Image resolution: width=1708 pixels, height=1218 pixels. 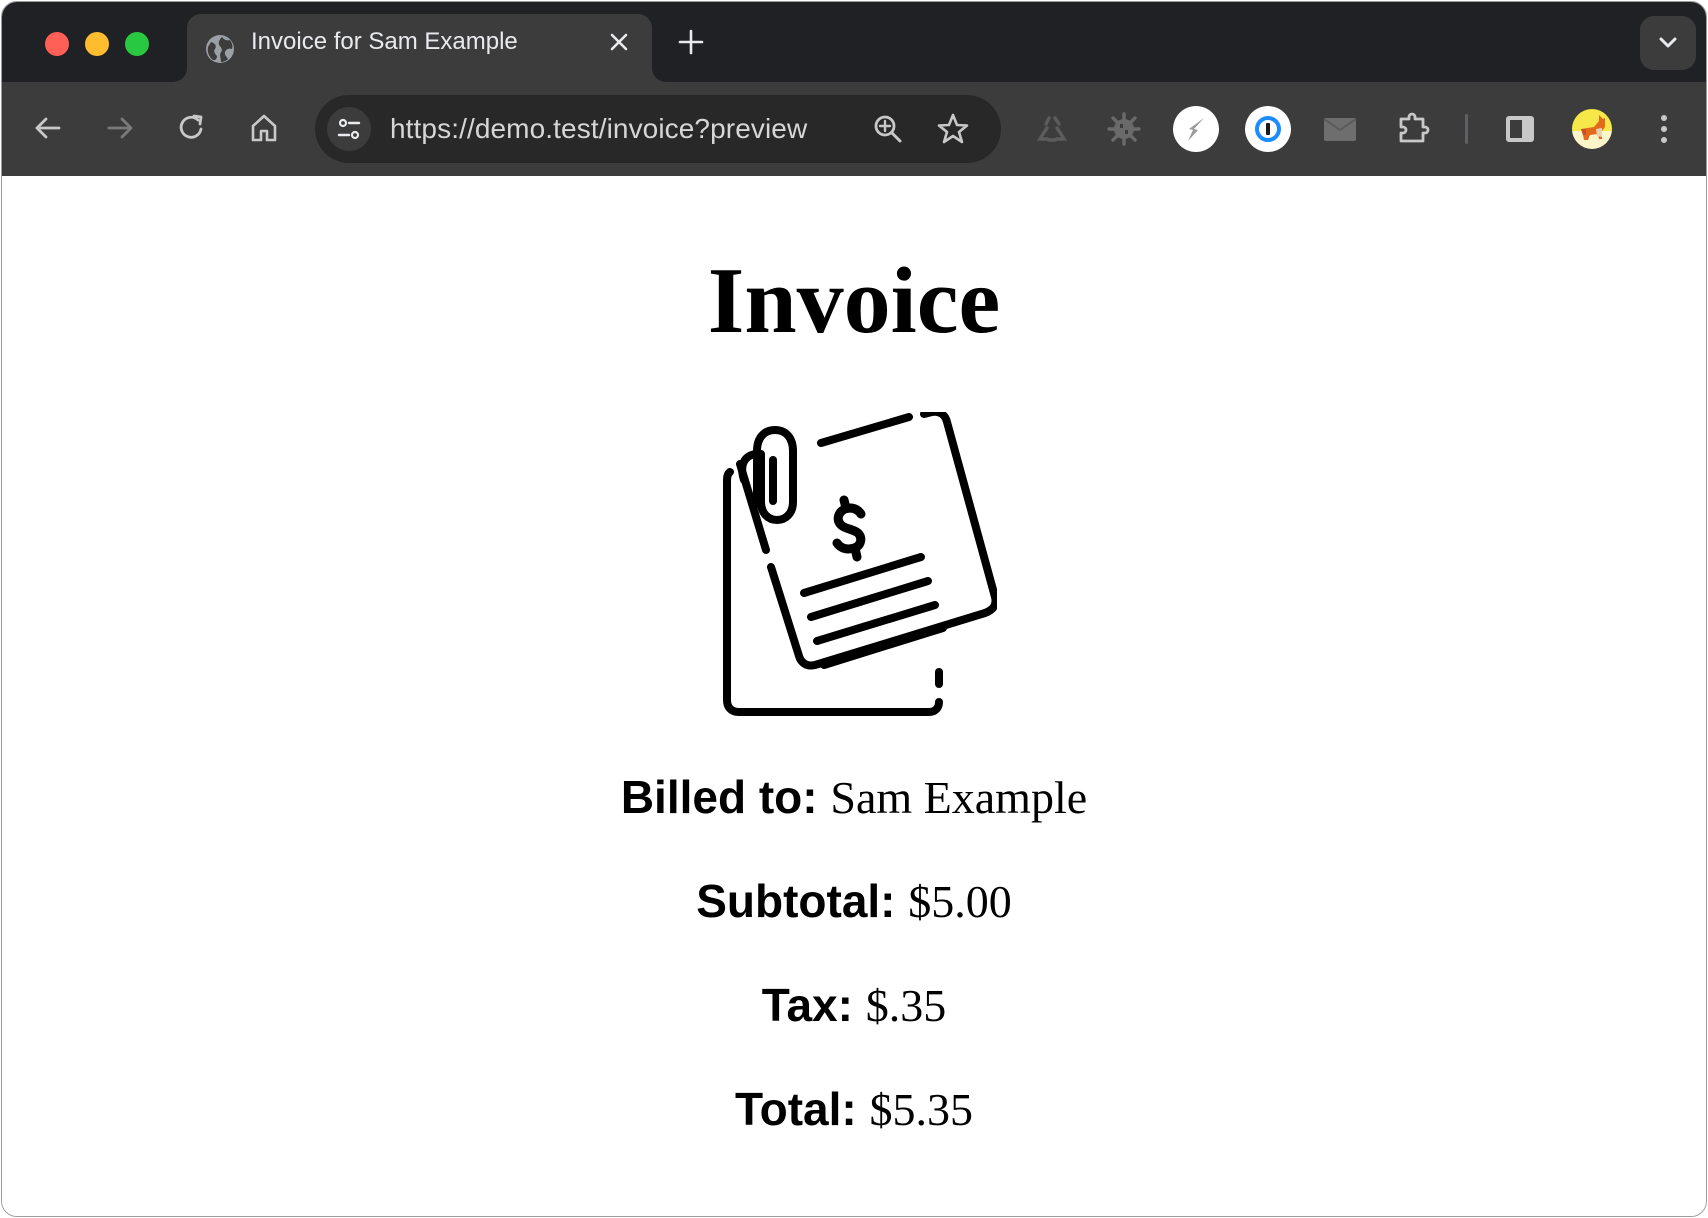 I want to click on subtotal-row: Subtotal: $5.00, so click(x=854, y=901).